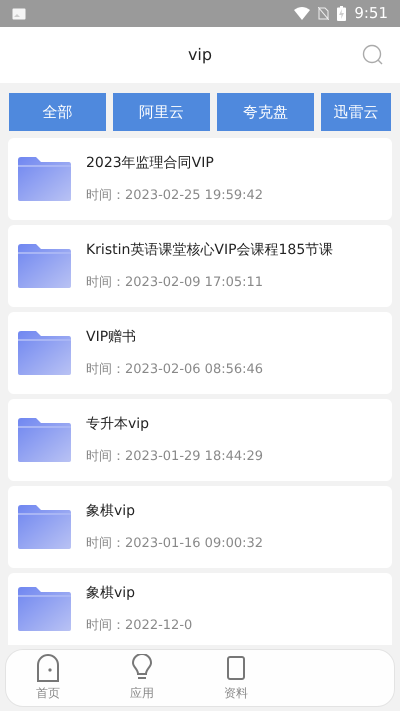  What do you see at coordinates (19, 14) in the screenshot?
I see `image-icon` at bounding box center [19, 14].